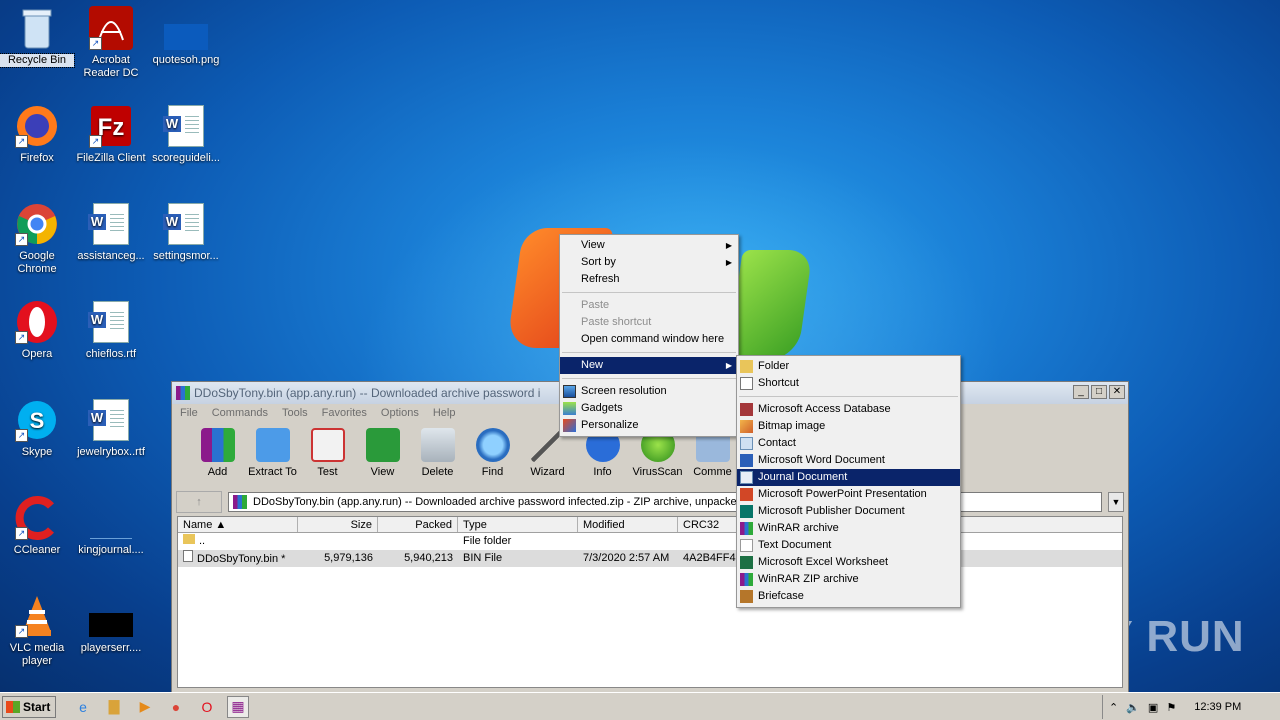  What do you see at coordinates (1113, 707) in the screenshot?
I see `tray-expand-icon: ⌃` at bounding box center [1113, 707].